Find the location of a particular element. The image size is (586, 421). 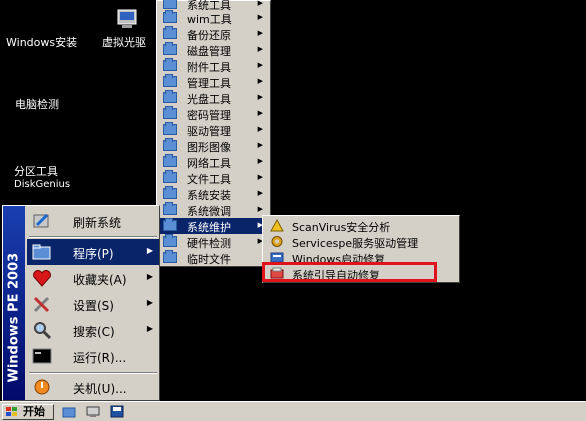

quicklaunch-save-icon is located at coordinates (117, 411).